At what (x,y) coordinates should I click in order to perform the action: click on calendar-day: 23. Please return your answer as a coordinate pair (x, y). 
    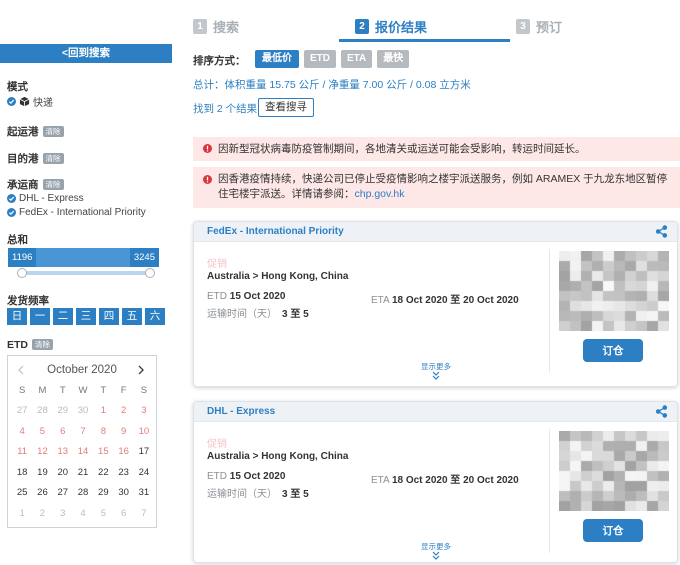
    Looking at the image, I should click on (123, 473).